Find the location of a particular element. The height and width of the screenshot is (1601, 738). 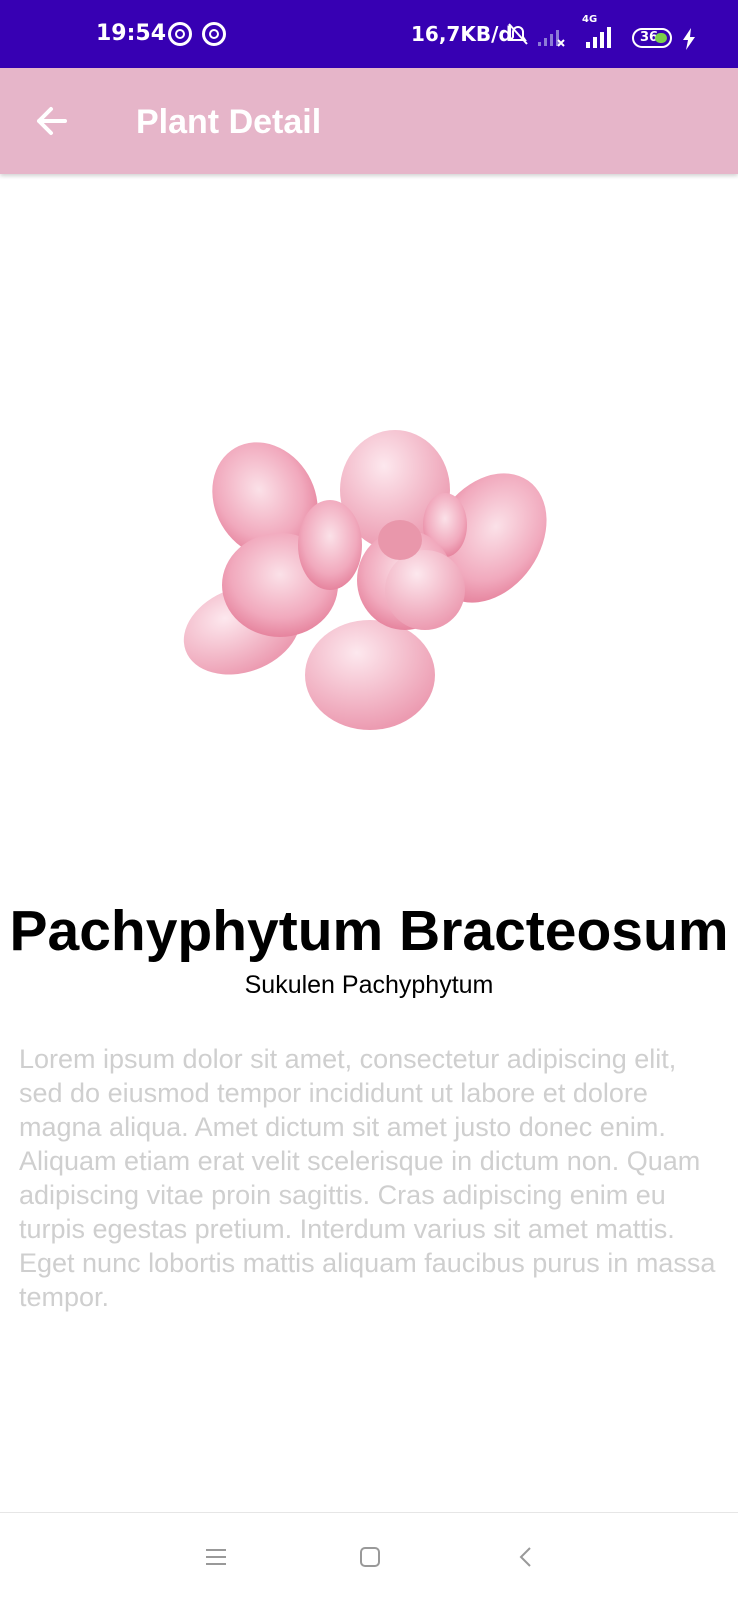

home-icon is located at coordinates (370, 1557).